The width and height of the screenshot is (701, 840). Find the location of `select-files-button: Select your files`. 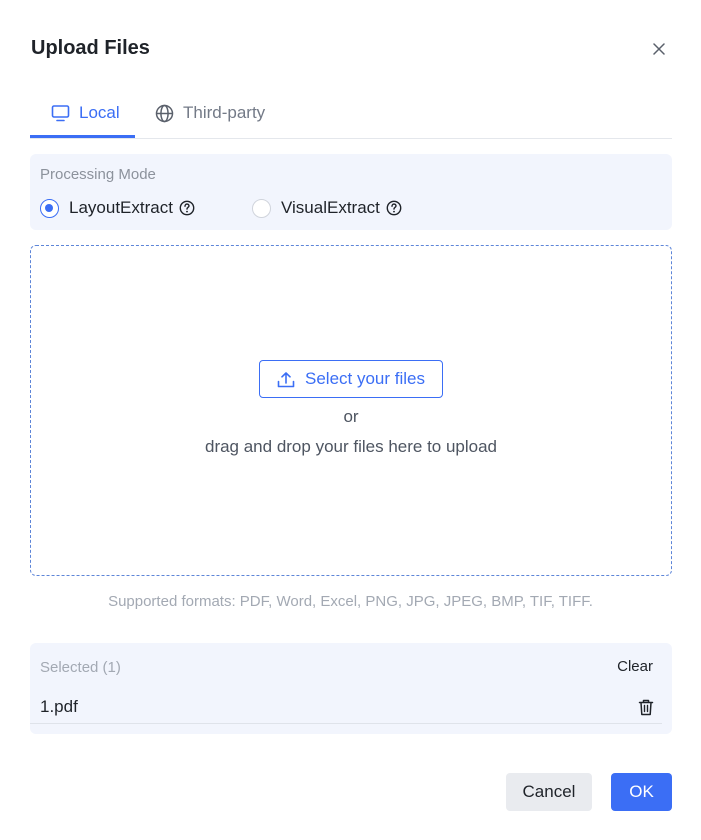

select-files-button: Select your files is located at coordinates (351, 379).